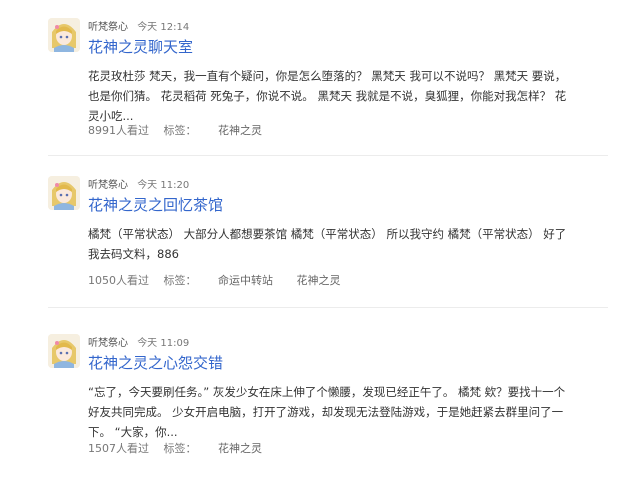  I want to click on post-meta: 听梵祭心 今天 11:20, so click(138, 183).